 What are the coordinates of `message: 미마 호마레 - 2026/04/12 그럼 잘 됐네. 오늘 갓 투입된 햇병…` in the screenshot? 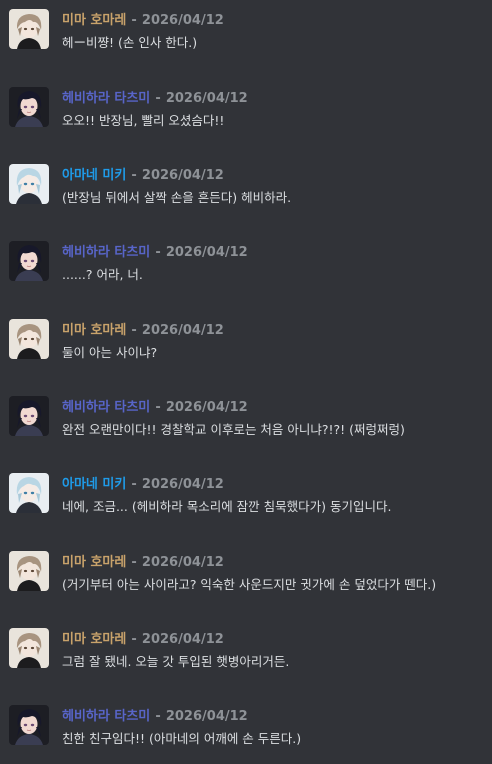 It's located at (246, 657).